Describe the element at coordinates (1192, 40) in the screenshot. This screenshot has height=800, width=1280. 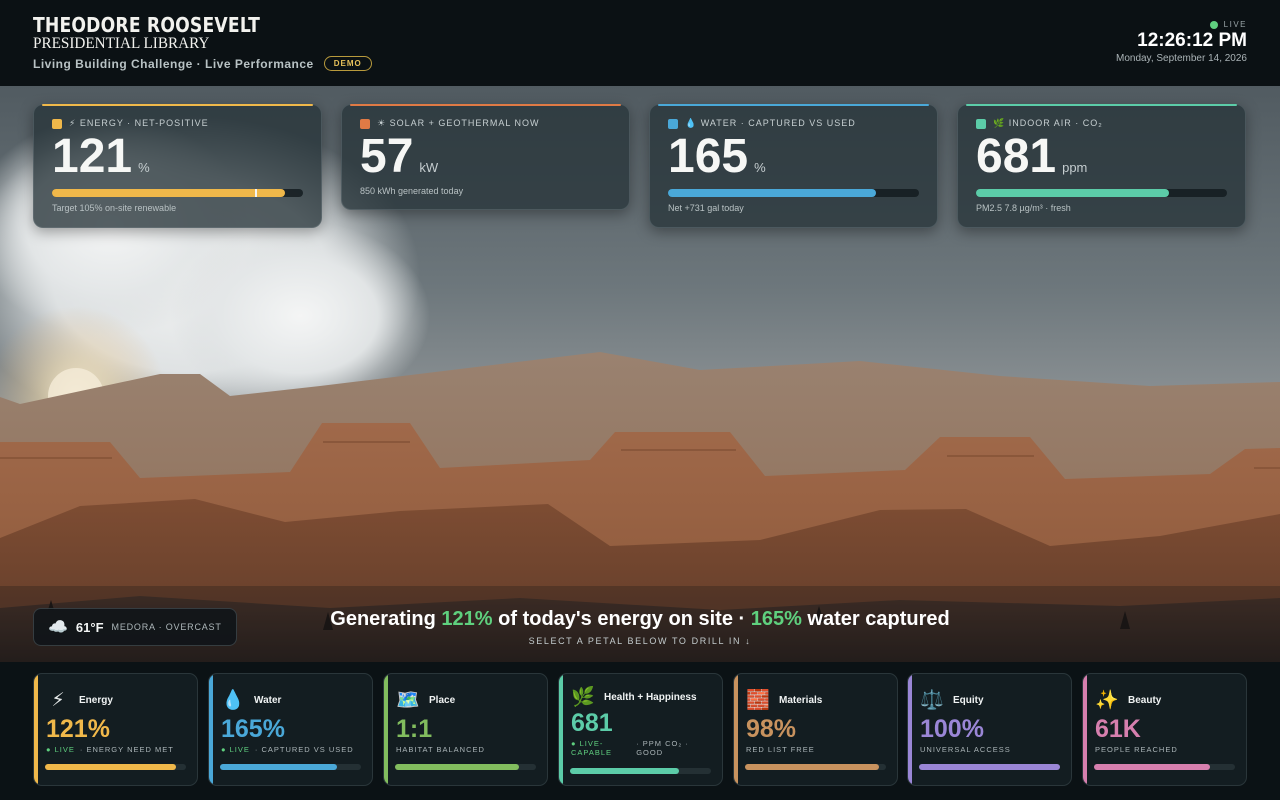
I see `clock-time: 12:26:12 PM` at that location.